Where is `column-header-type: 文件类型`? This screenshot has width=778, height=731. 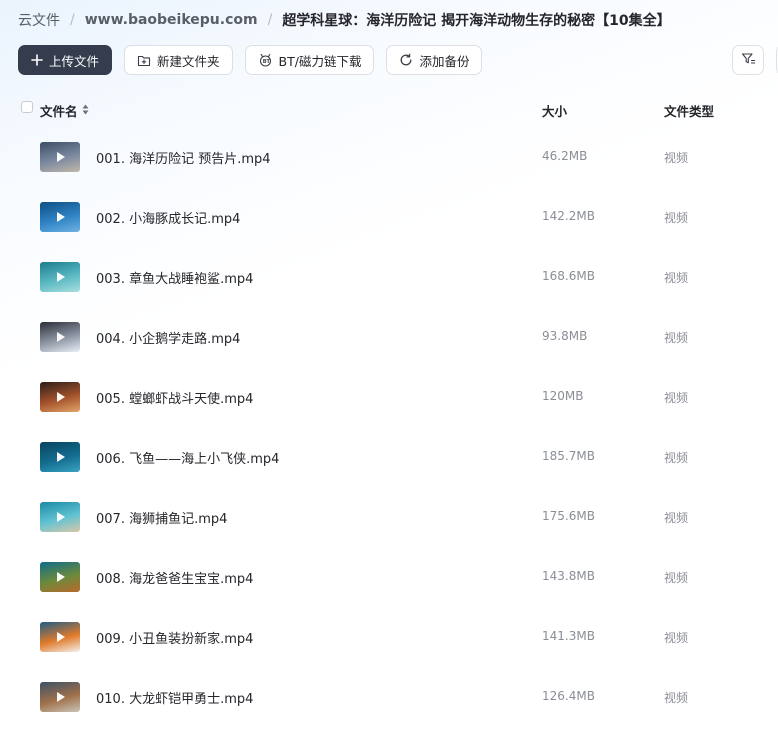
column-header-type: 文件类型 is located at coordinates (689, 110).